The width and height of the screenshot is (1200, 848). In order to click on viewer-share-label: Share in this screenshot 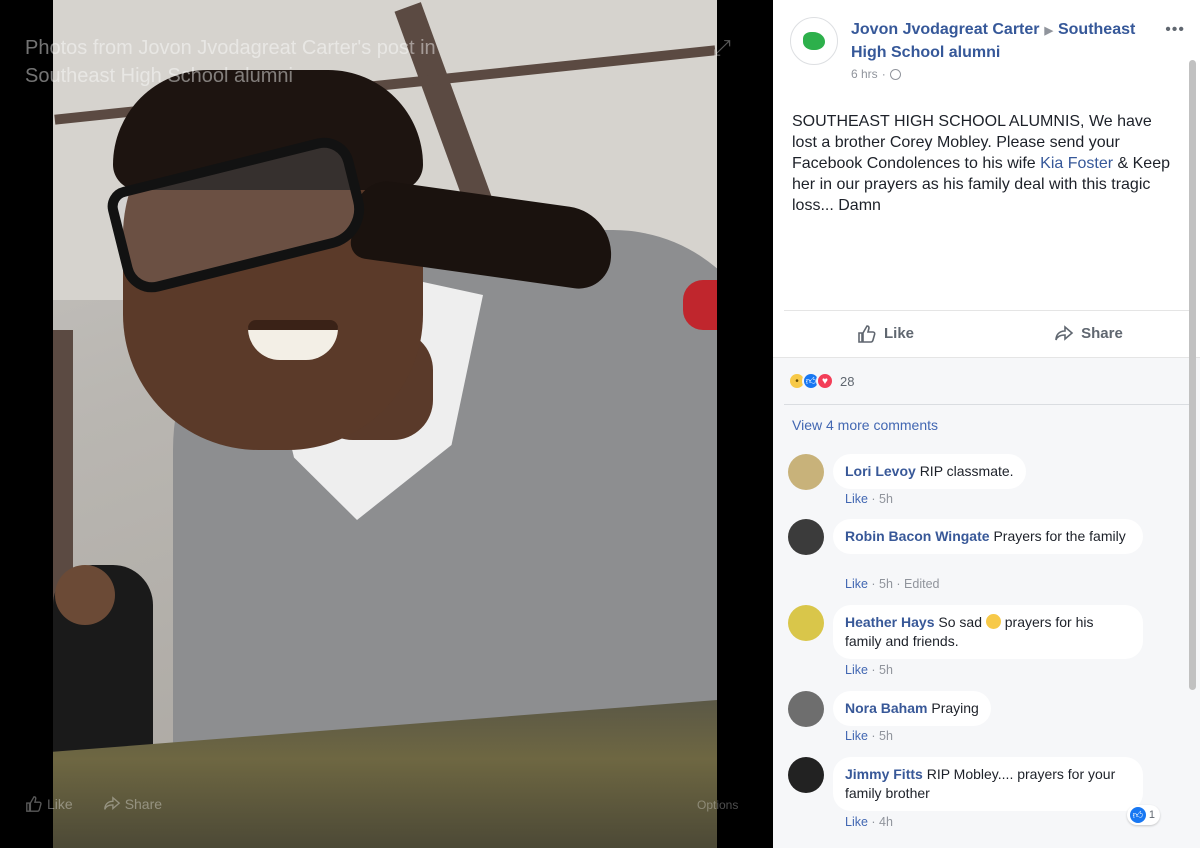, I will do `click(143, 804)`.